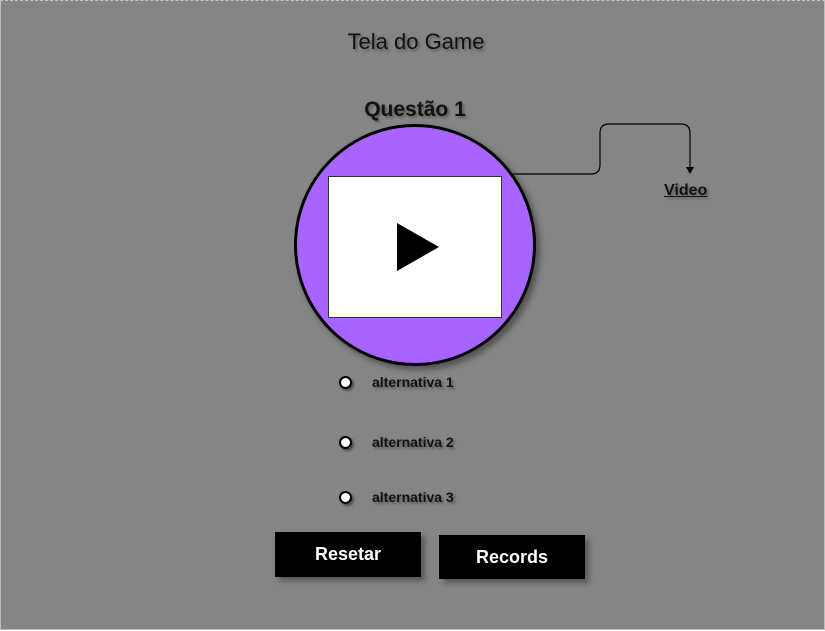 This screenshot has height=631, width=825. Describe the element at coordinates (413, 442) in the screenshot. I see `option-2-label: alternativa 2` at that location.